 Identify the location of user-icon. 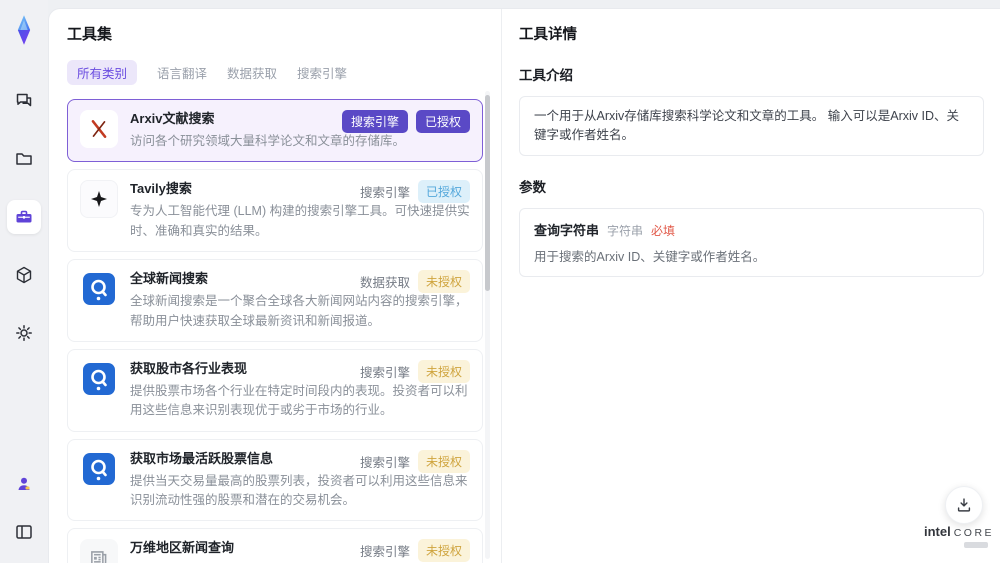
(24, 484).